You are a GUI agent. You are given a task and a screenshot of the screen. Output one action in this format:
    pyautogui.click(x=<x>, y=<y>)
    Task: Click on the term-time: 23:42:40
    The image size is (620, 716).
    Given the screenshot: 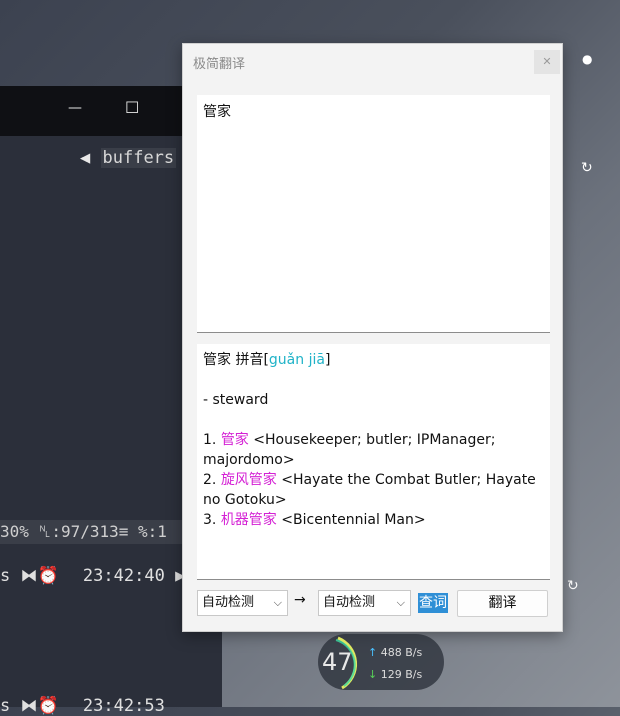 What is the action you would take?
    pyautogui.click(x=123, y=576)
    